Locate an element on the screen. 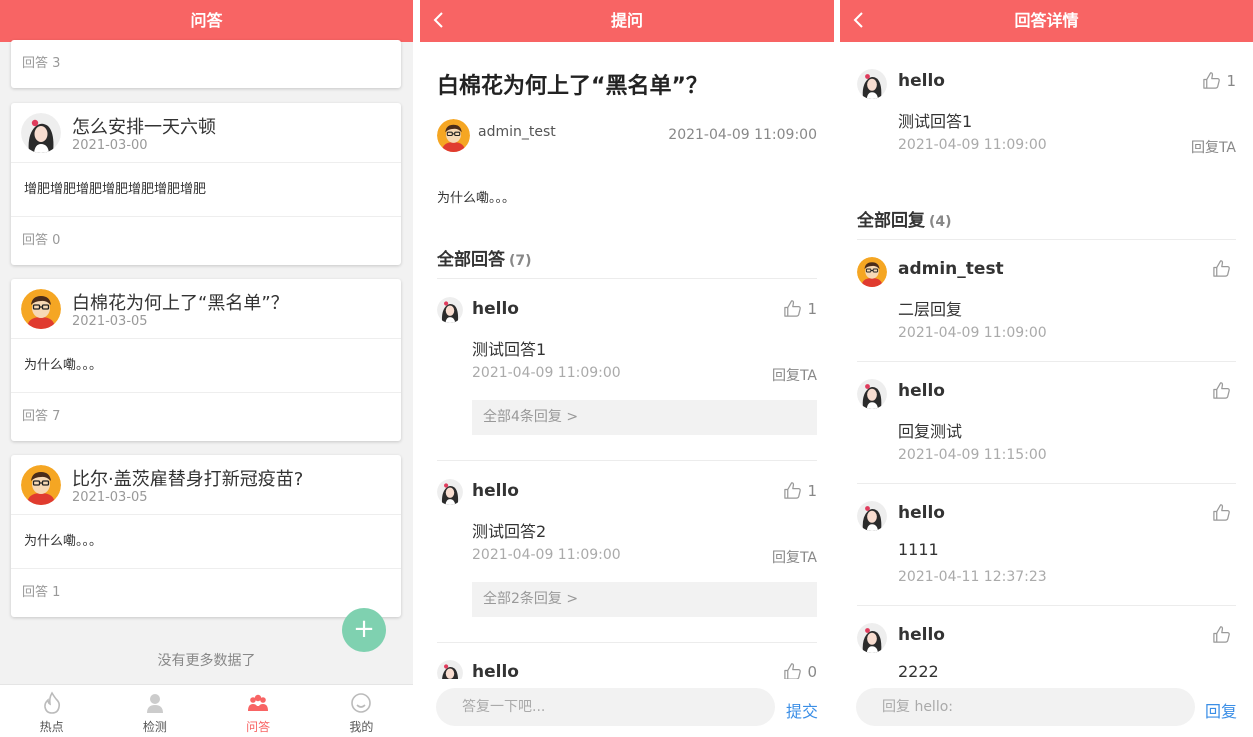 The height and width of the screenshot is (737, 1253). question-card: 白棉花为何上了“黑名单”？ 2021-03-05 为什么嘞。。。 回答 7 is located at coordinates (206, 360).